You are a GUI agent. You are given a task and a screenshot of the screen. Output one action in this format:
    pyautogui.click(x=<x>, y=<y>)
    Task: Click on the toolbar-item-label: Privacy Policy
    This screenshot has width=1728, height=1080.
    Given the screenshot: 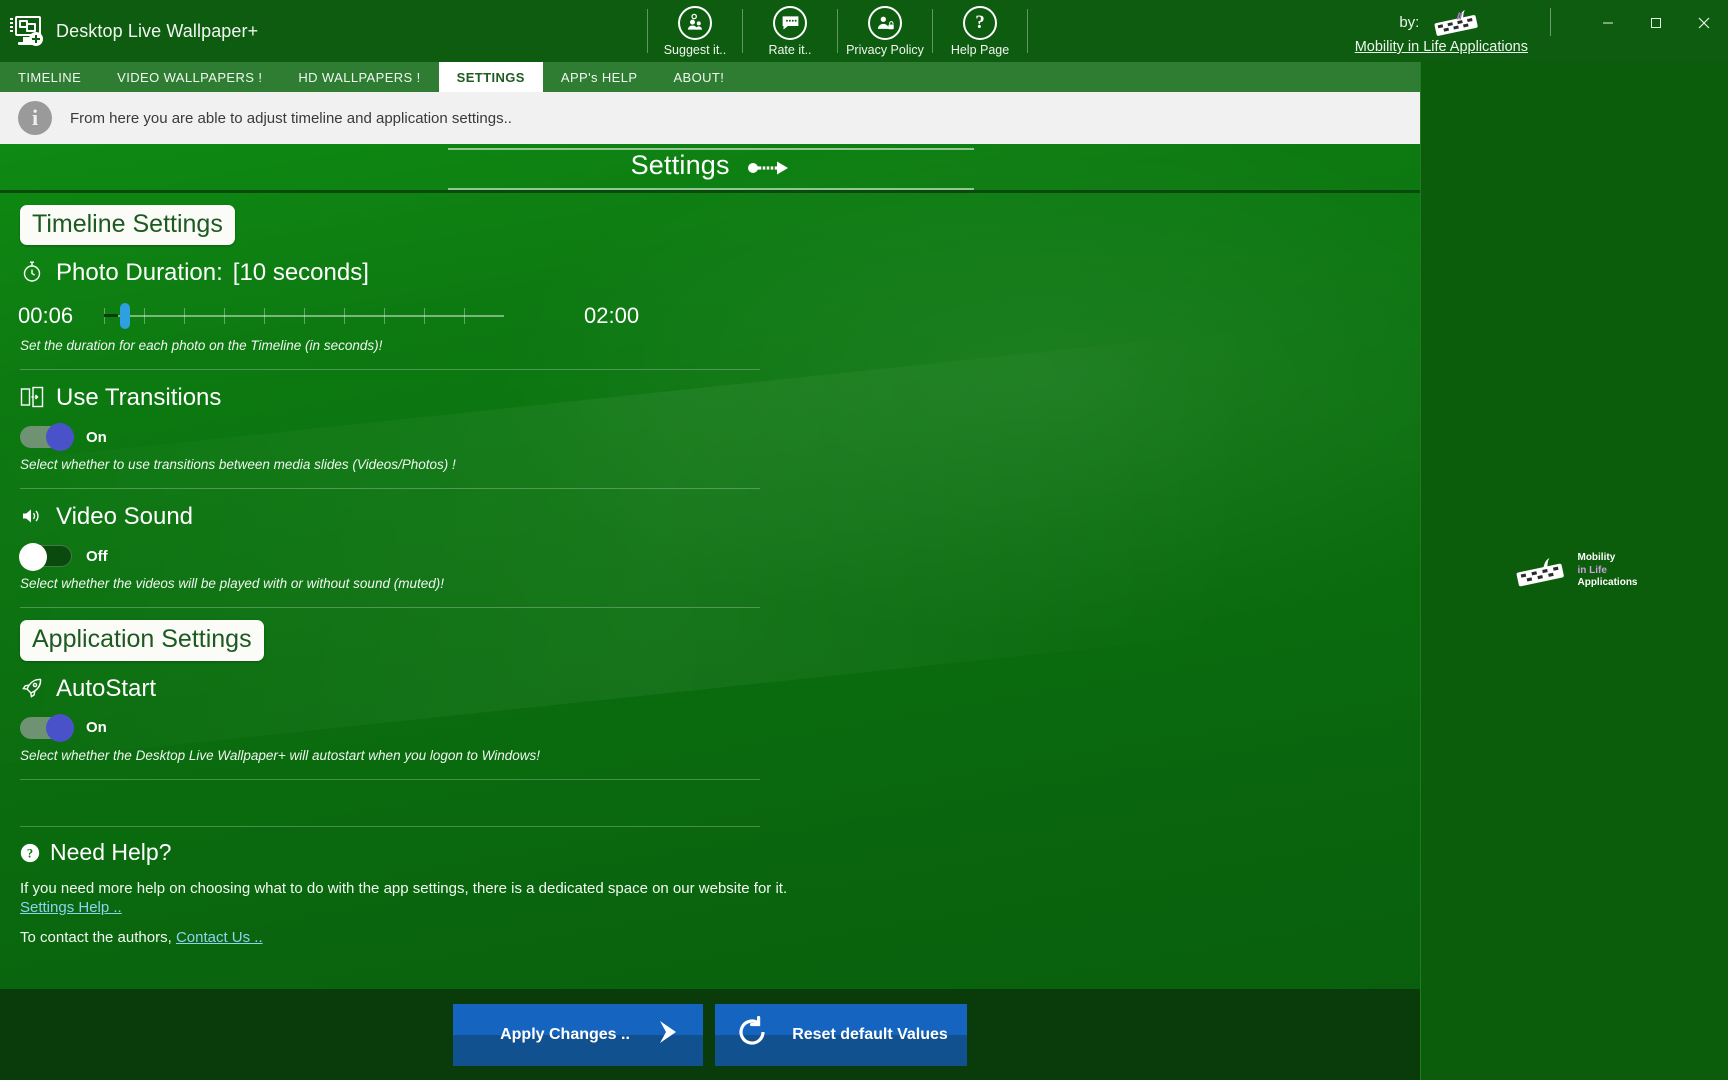 What is the action you would take?
    pyautogui.click(x=885, y=49)
    